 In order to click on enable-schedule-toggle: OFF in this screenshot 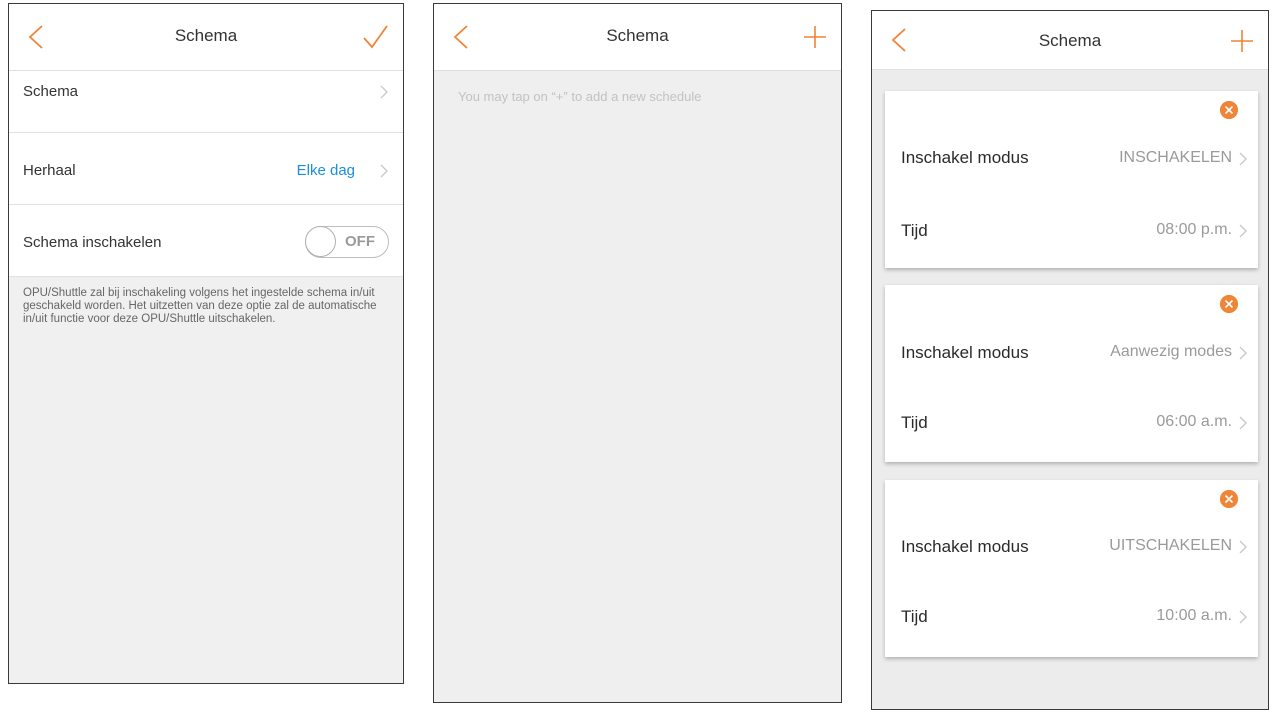, I will do `click(347, 242)`.